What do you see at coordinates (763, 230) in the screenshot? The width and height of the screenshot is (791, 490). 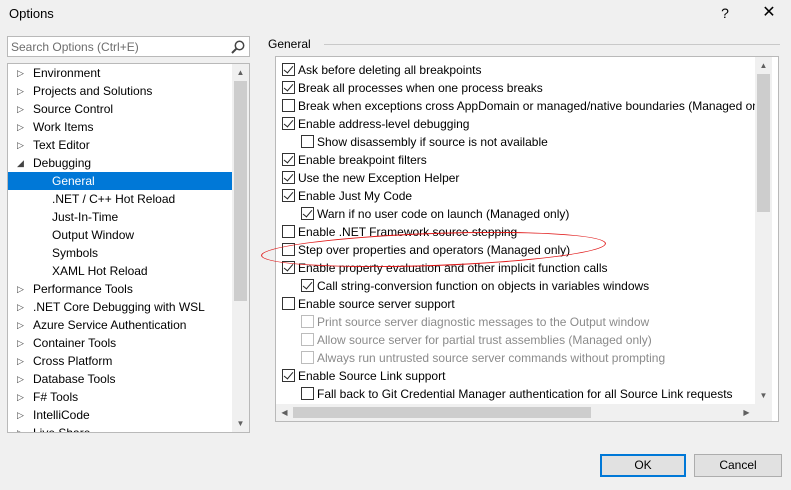 I see `options-vertical-scrollbar: ▲ ▼` at bounding box center [763, 230].